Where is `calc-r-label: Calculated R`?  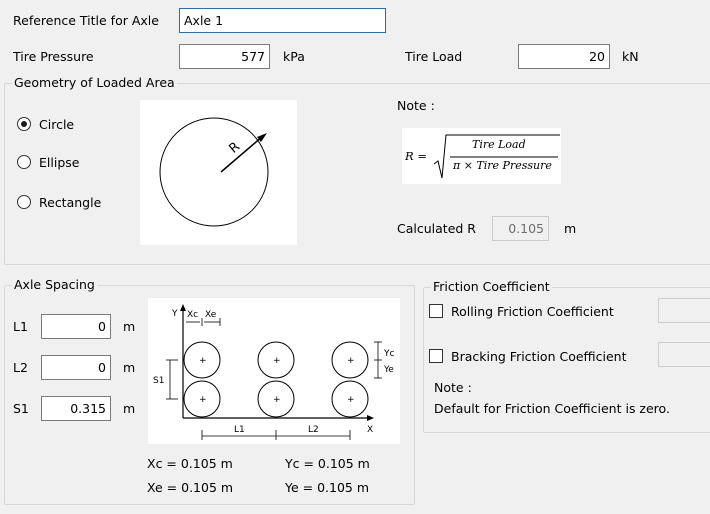
calc-r-label: Calculated R is located at coordinates (436, 228).